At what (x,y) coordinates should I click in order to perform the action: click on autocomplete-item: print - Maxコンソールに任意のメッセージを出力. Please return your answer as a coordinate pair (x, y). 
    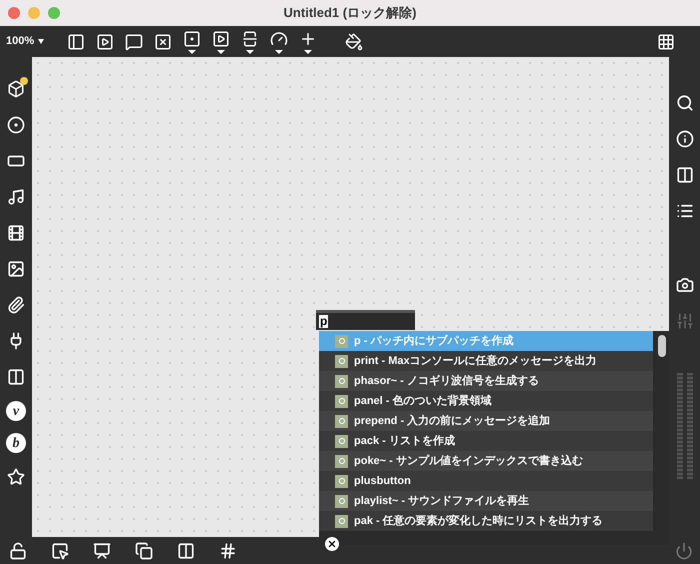
    Looking at the image, I should click on (486, 361).